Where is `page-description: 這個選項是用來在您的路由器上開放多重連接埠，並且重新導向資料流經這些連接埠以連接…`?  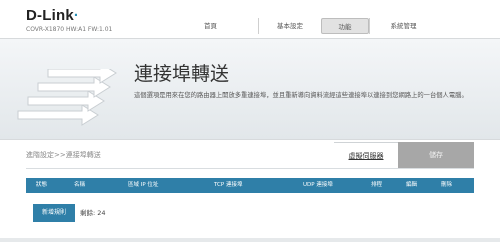
page-description: 這個選項是用來在您的路由器上開放多重連接埠，並且重新導向資料流經這些連接埠以連接… is located at coordinates (301, 95).